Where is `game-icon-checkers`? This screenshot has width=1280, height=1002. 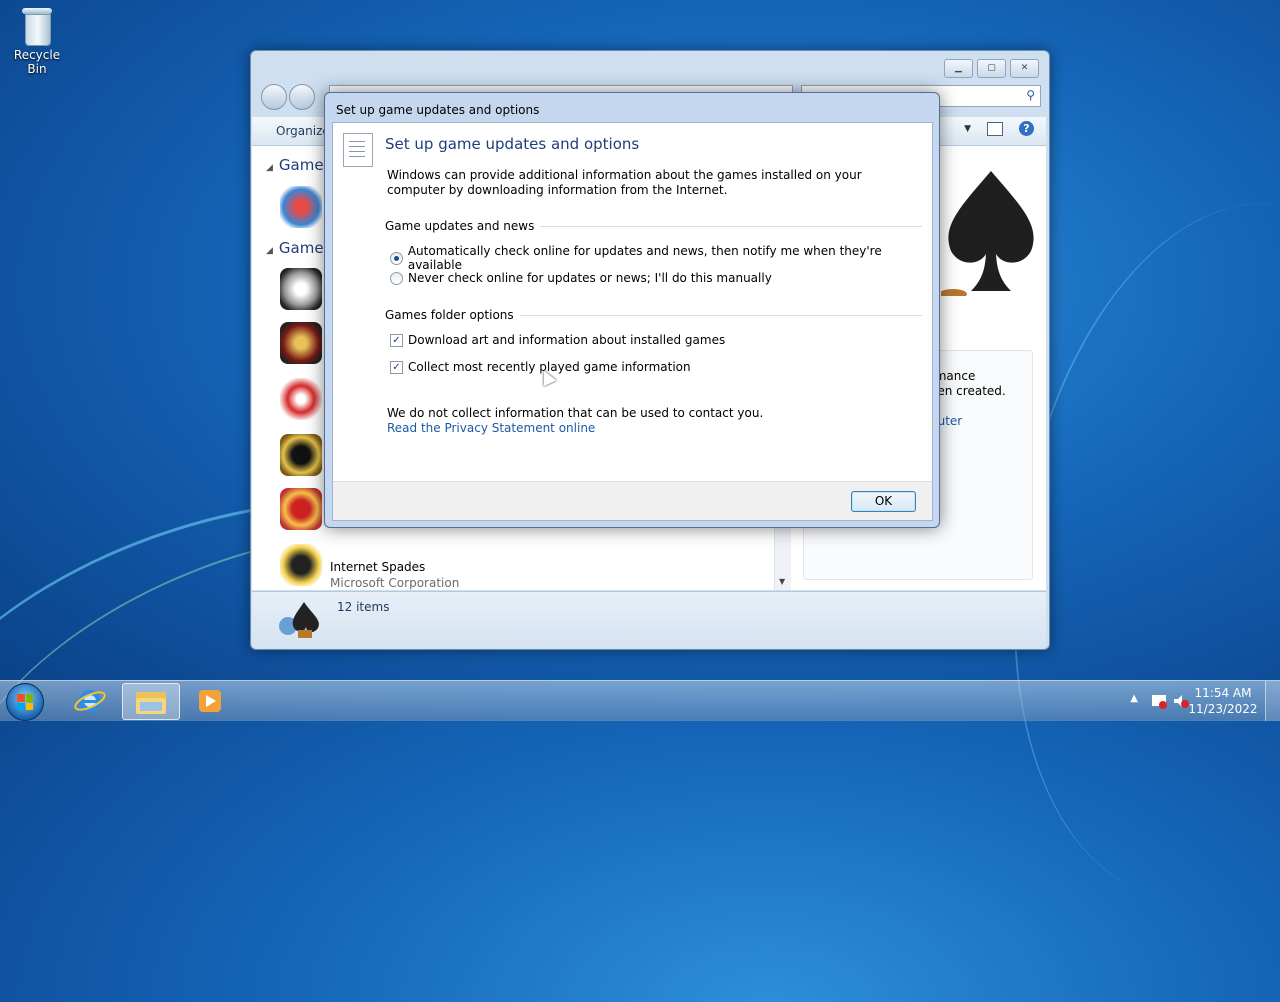 game-icon-checkers is located at coordinates (301, 343).